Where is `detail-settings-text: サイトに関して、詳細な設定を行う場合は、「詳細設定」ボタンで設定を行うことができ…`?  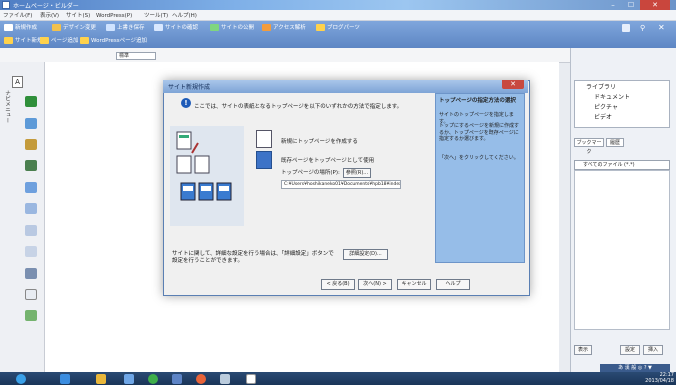
detail-settings-text: サイトに関して、詳細な設定を行う場合は、「詳細設定」ボタンで設定を行うことができ… is located at coordinates (253, 257).